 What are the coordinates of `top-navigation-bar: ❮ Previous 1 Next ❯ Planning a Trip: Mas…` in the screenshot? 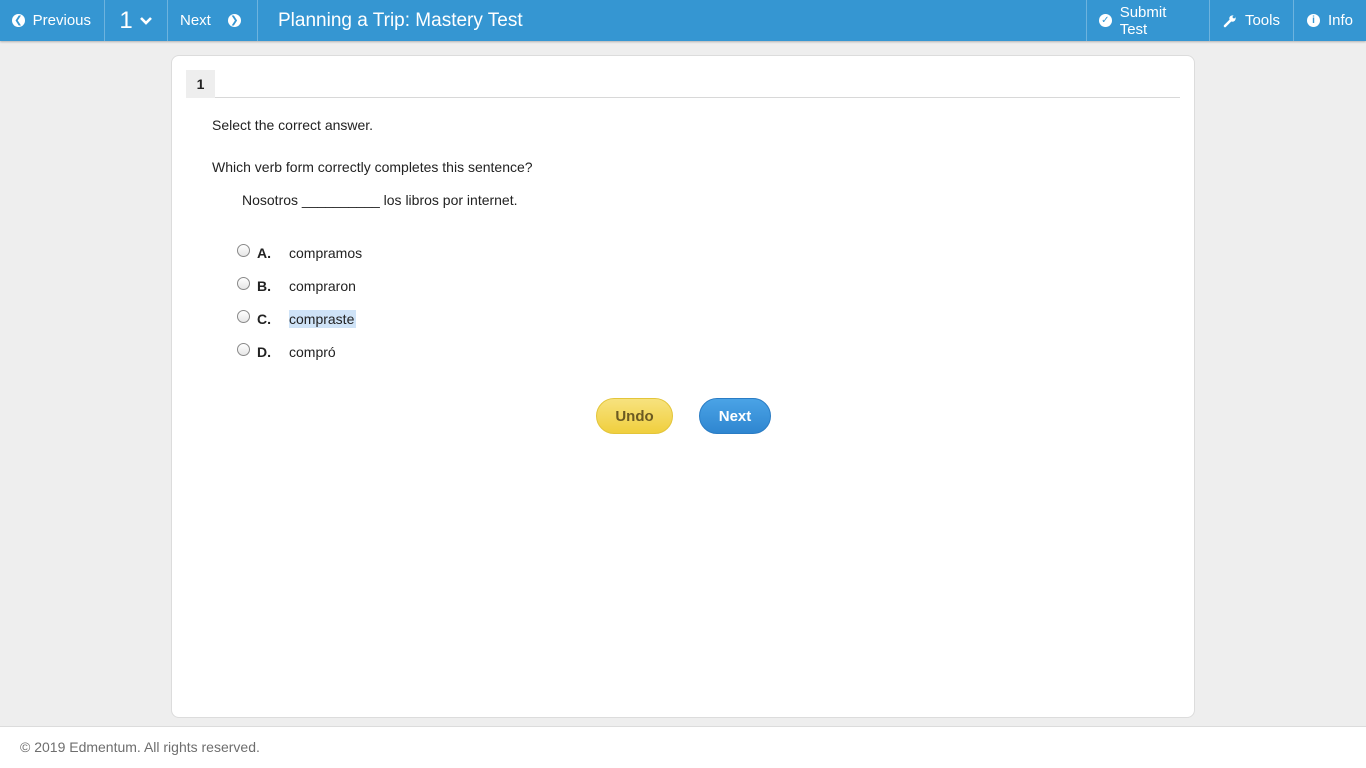 It's located at (683, 20).